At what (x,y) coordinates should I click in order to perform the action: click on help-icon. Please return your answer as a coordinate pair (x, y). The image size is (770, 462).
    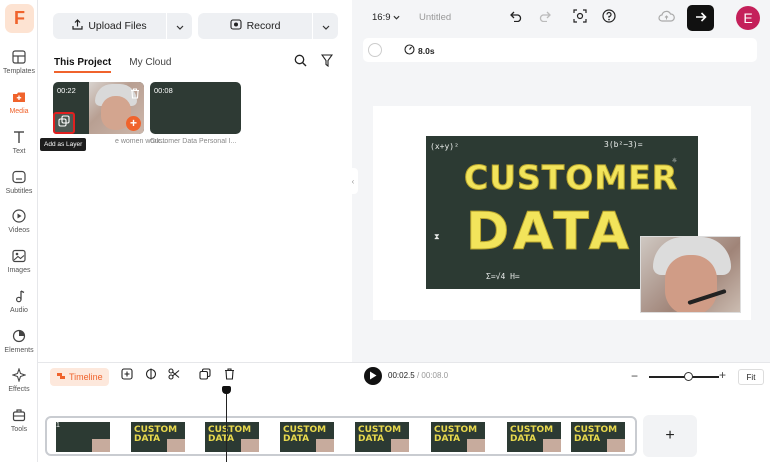
    Looking at the image, I should click on (609, 18).